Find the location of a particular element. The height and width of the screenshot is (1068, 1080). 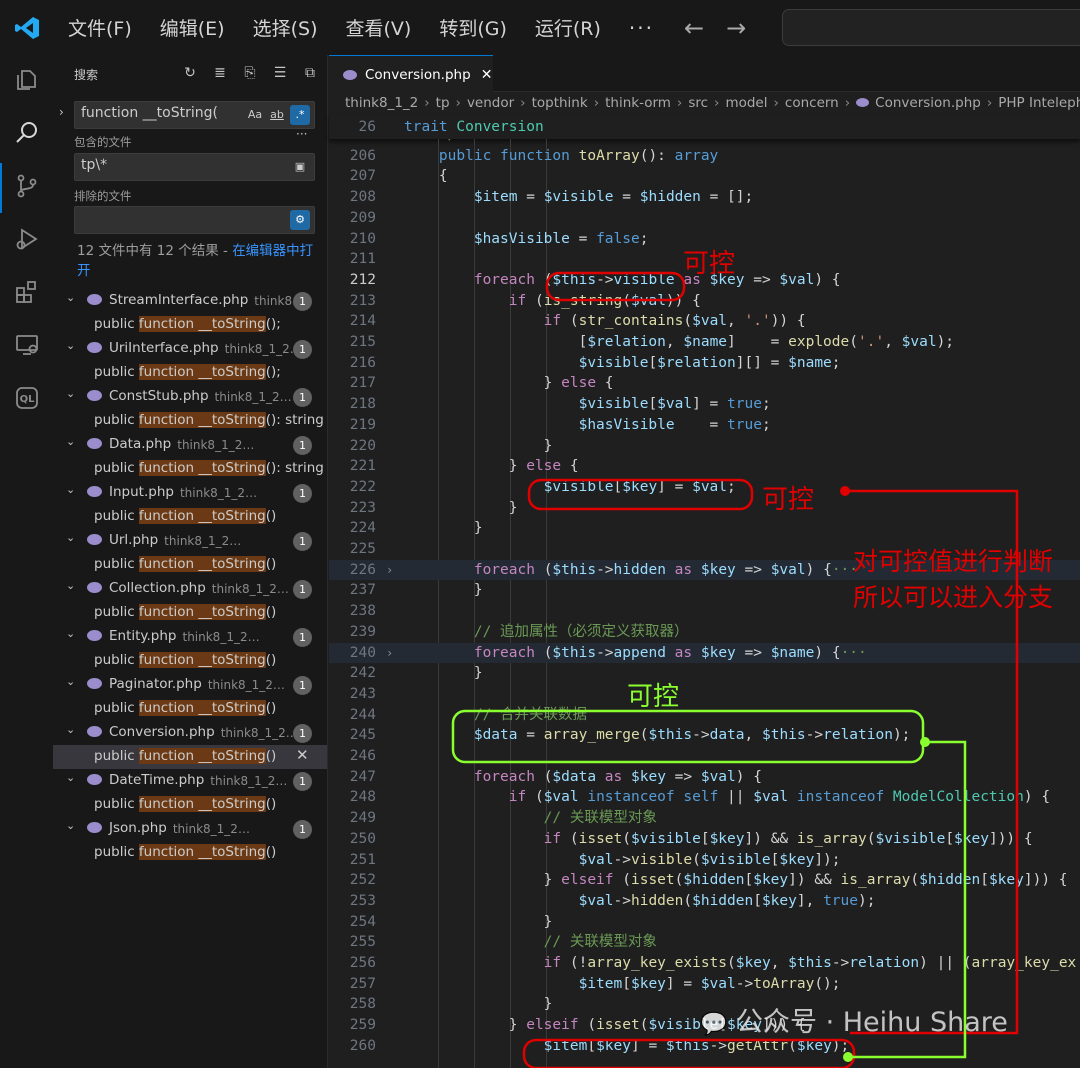

green-connector-end-dot is located at coordinates (848, 1057).